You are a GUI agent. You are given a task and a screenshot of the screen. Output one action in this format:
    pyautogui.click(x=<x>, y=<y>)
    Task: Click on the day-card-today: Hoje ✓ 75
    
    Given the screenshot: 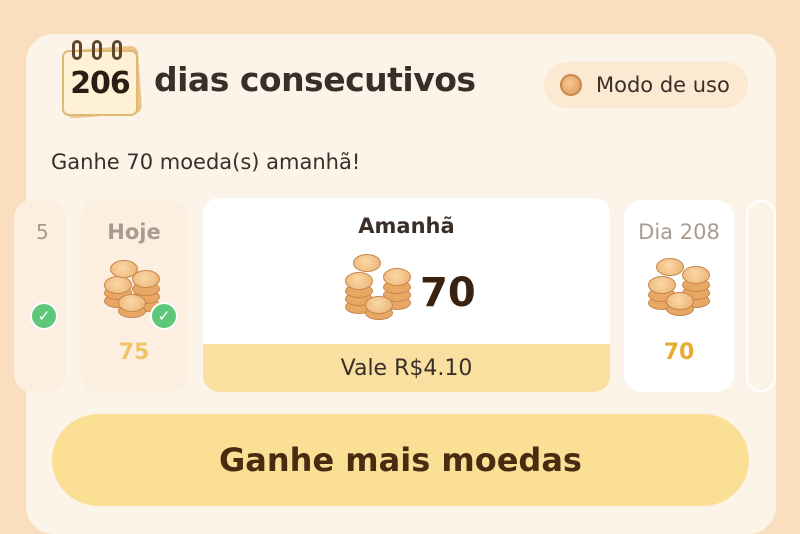 What is the action you would take?
    pyautogui.click(x=134, y=296)
    